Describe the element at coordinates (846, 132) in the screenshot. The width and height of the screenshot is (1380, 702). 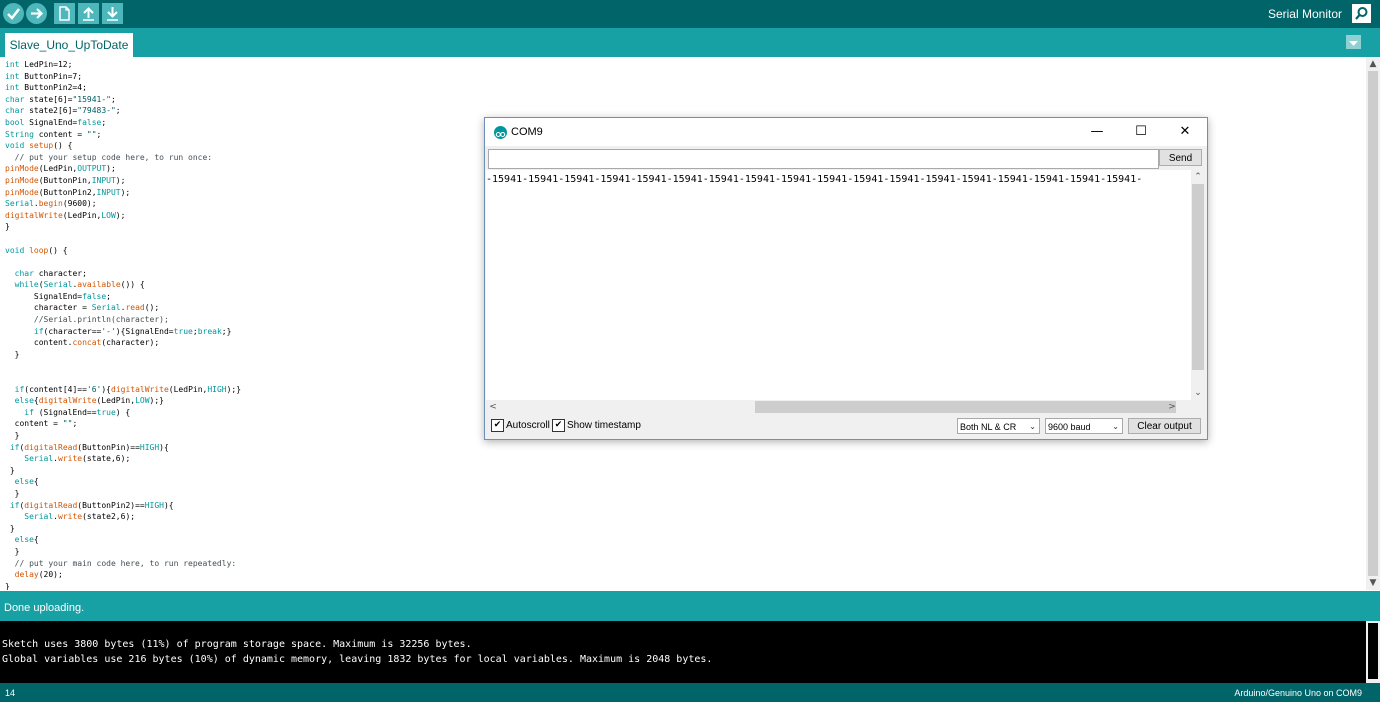
I see `window-titlebar: COM9 — ☐ ✕` at that location.